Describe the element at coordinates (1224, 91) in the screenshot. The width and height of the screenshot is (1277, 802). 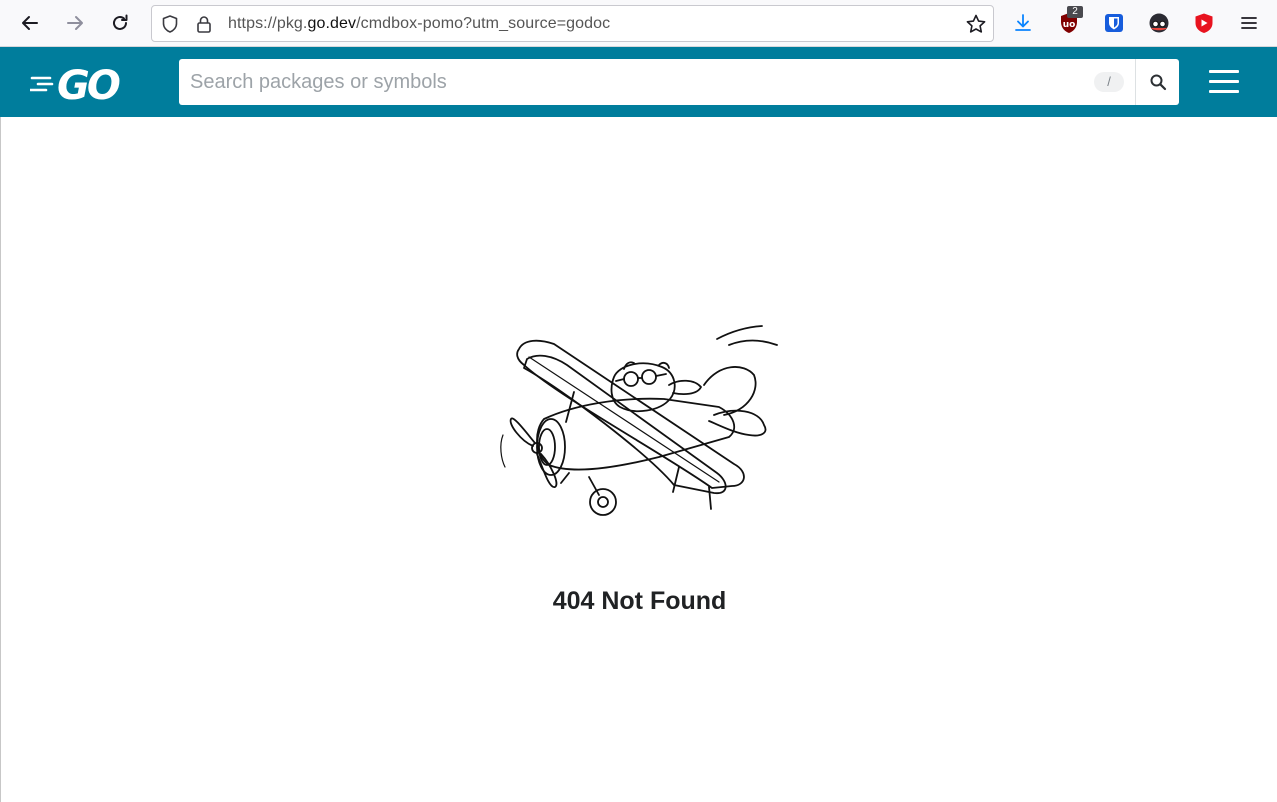
I see `menu-bar-bottom` at that location.